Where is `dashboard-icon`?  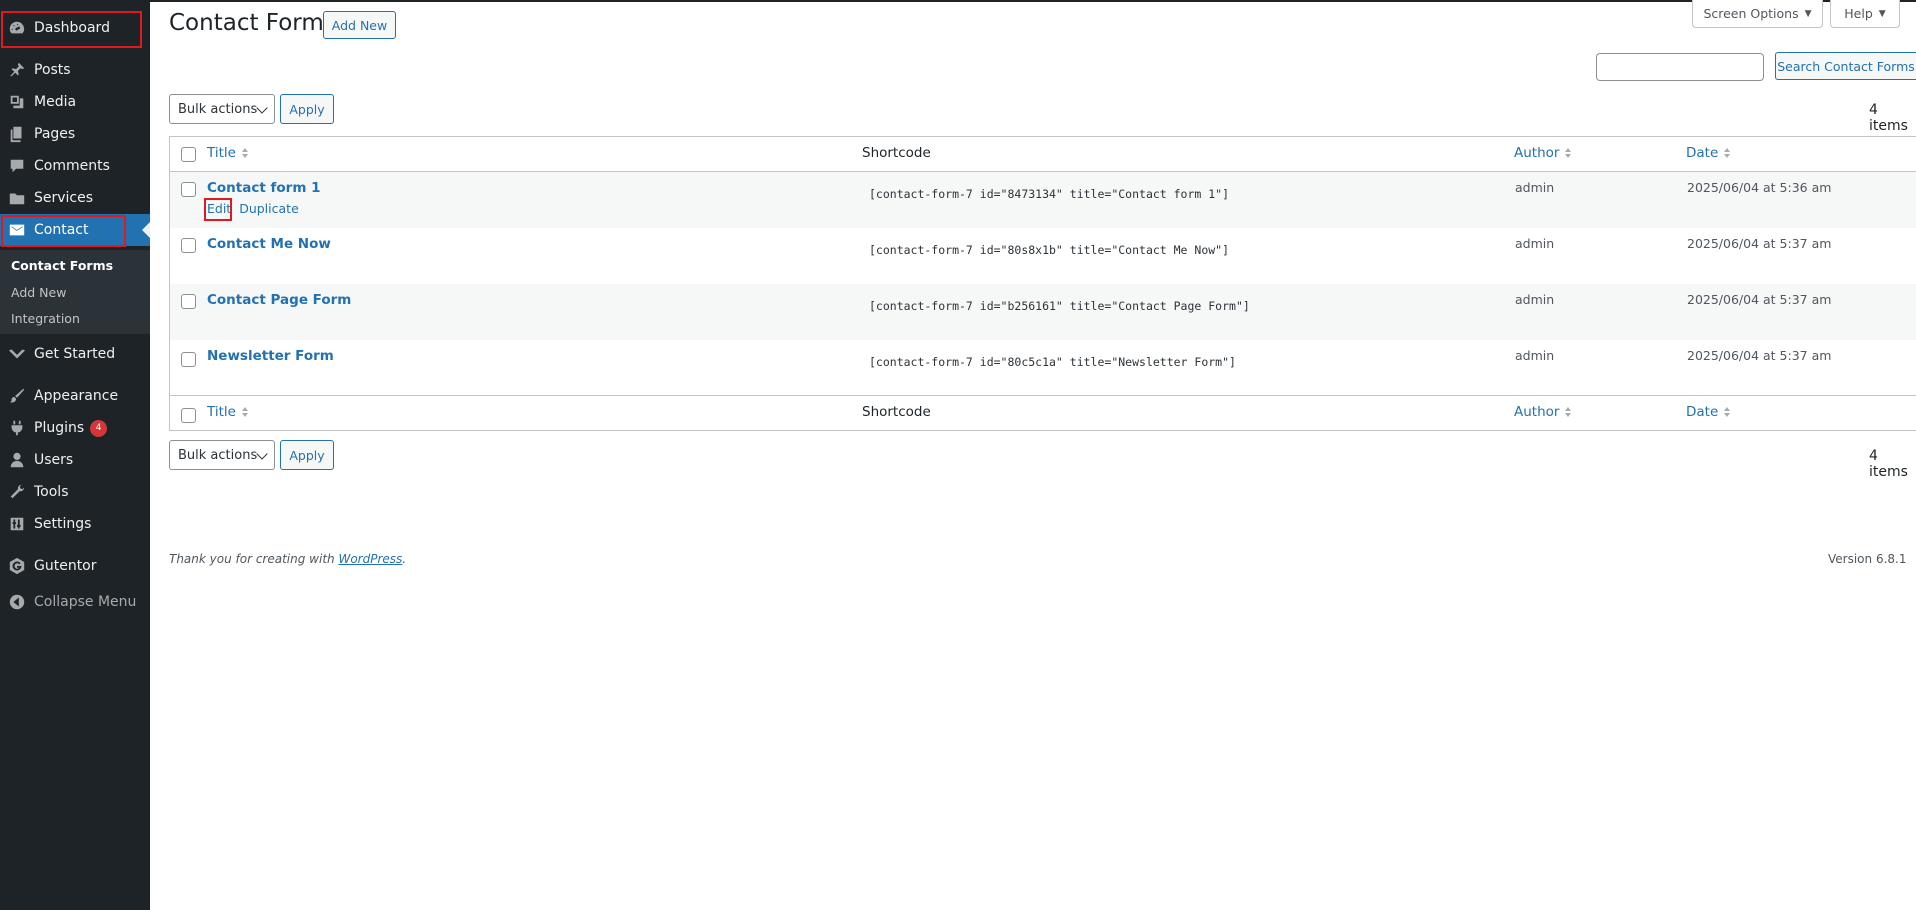
dashboard-icon is located at coordinates (17, 28).